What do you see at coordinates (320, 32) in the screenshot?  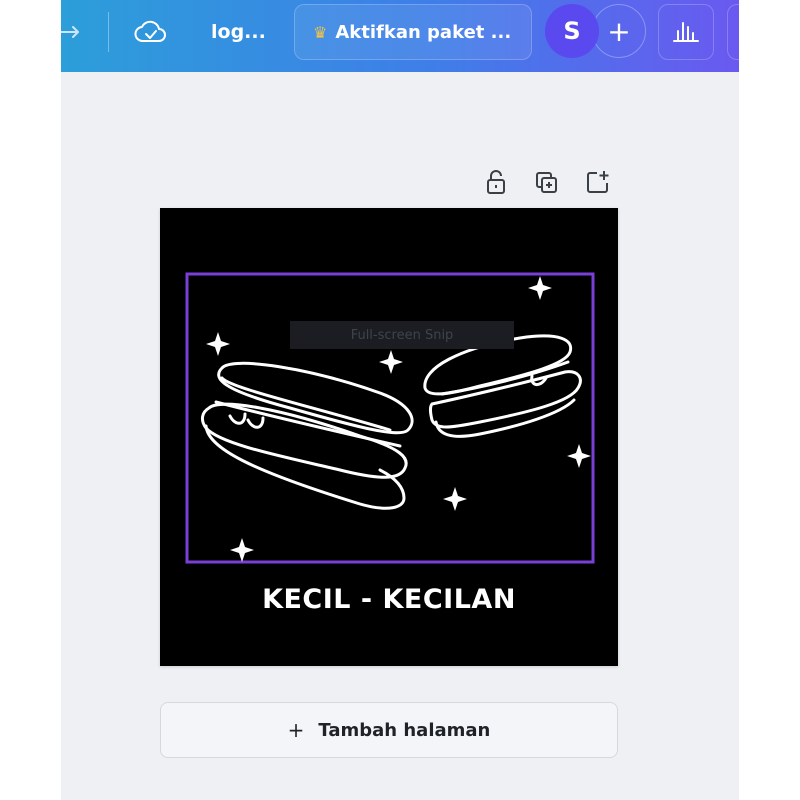 I see `crown-icon: ♛` at bounding box center [320, 32].